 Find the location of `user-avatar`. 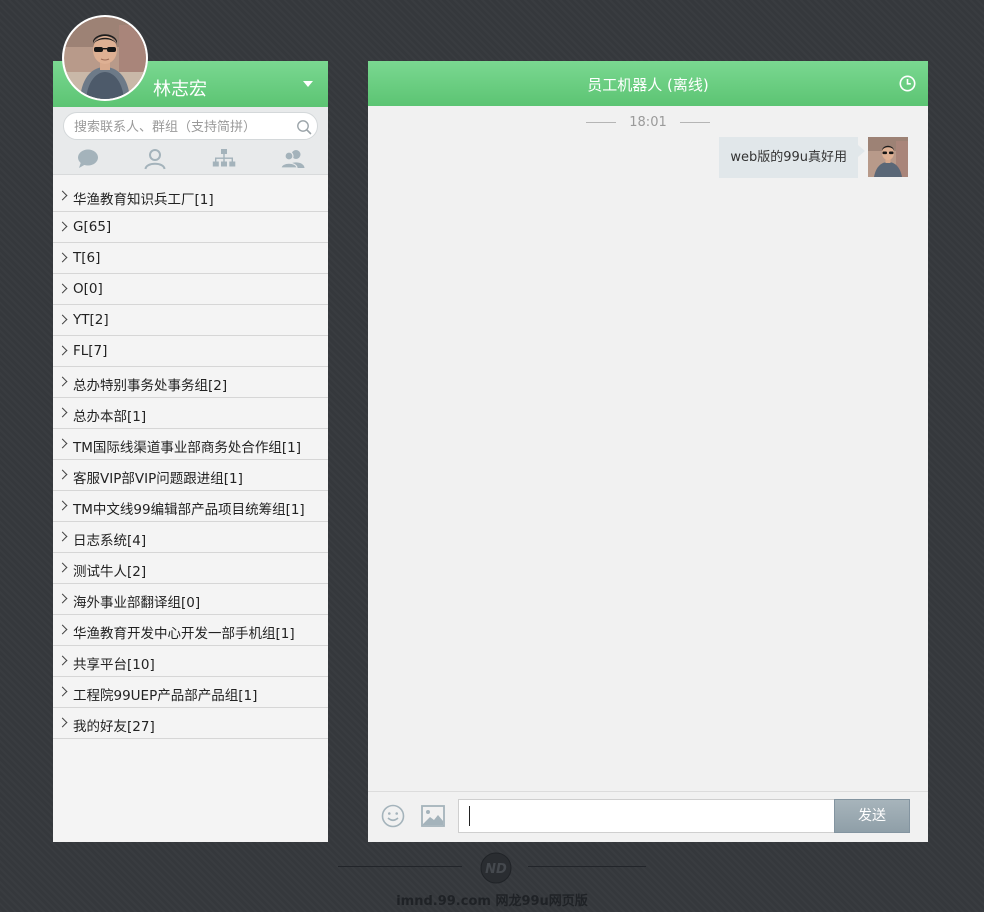

user-avatar is located at coordinates (105, 58).